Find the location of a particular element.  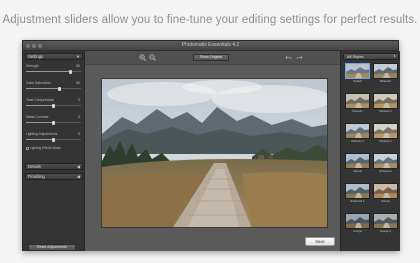

strength-slider is located at coordinates (53, 71).